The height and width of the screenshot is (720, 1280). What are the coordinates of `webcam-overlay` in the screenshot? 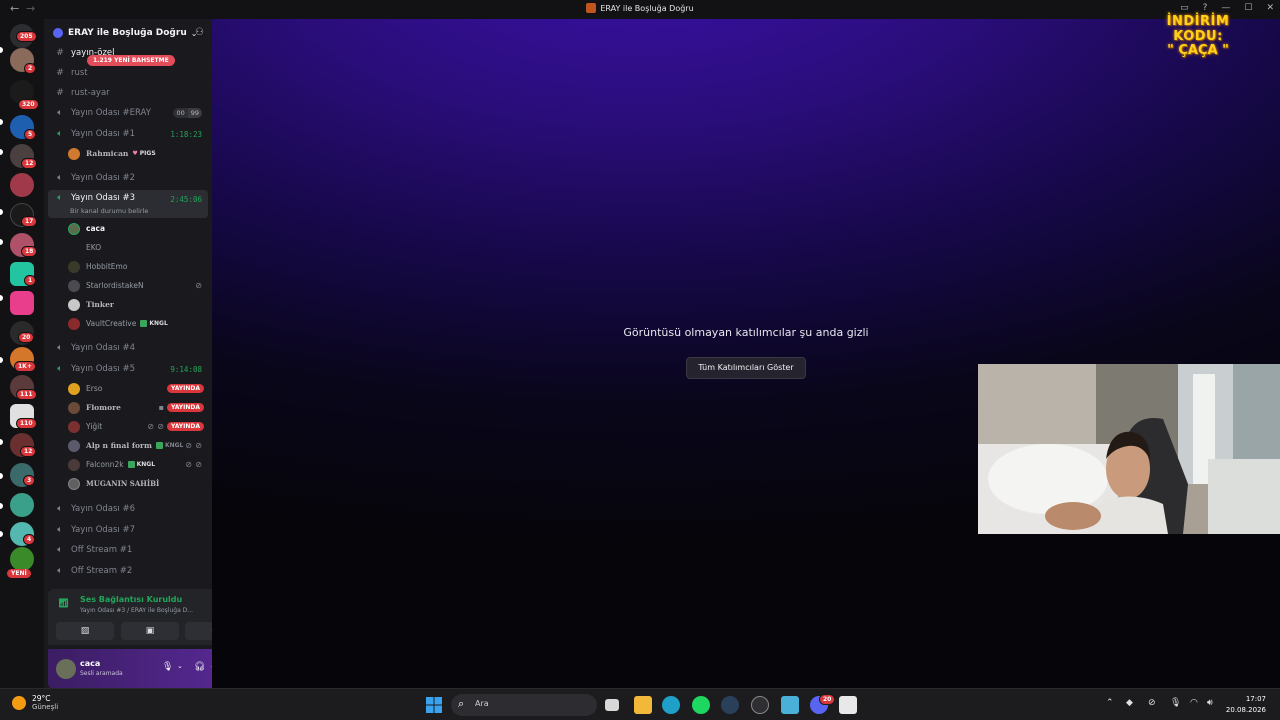 It's located at (1129, 449).